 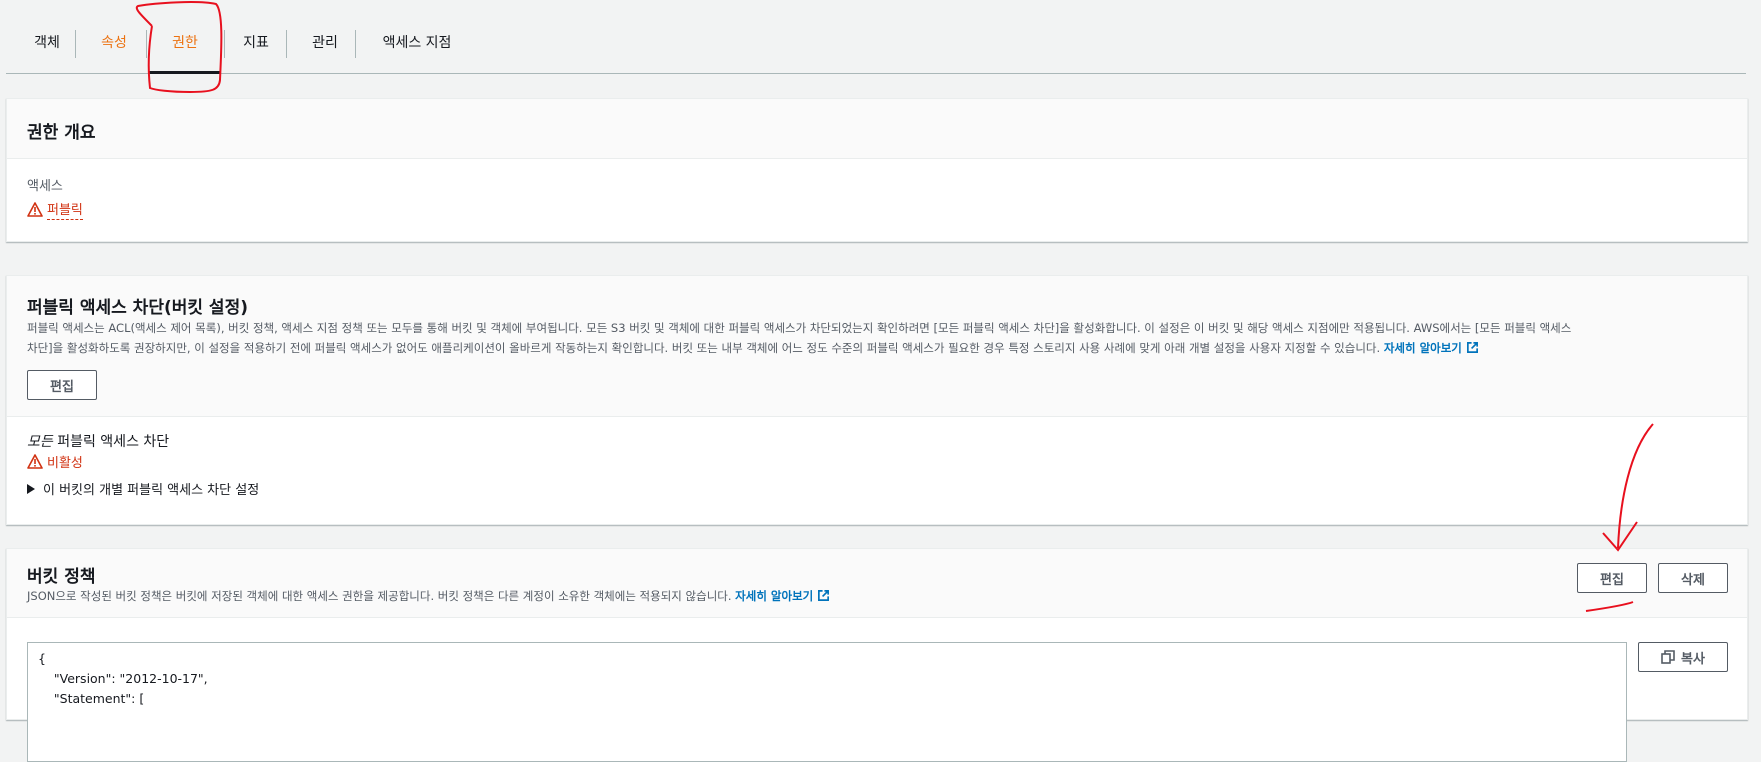 I want to click on section-title: 버킷 정책, so click(x=61, y=577).